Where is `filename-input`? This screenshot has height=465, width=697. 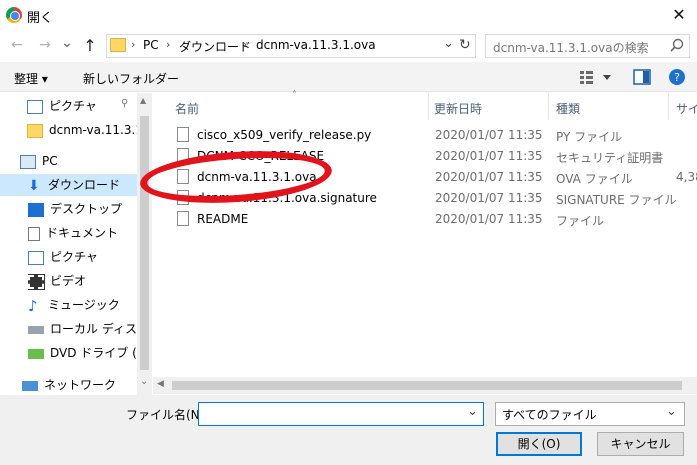 filename-input is located at coordinates (341, 414).